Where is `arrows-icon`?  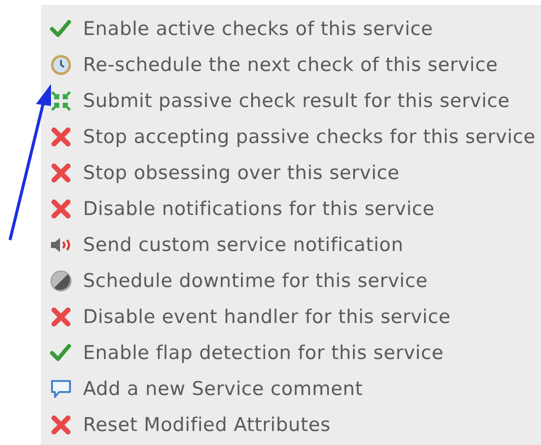 arrows-icon is located at coordinates (61, 101).